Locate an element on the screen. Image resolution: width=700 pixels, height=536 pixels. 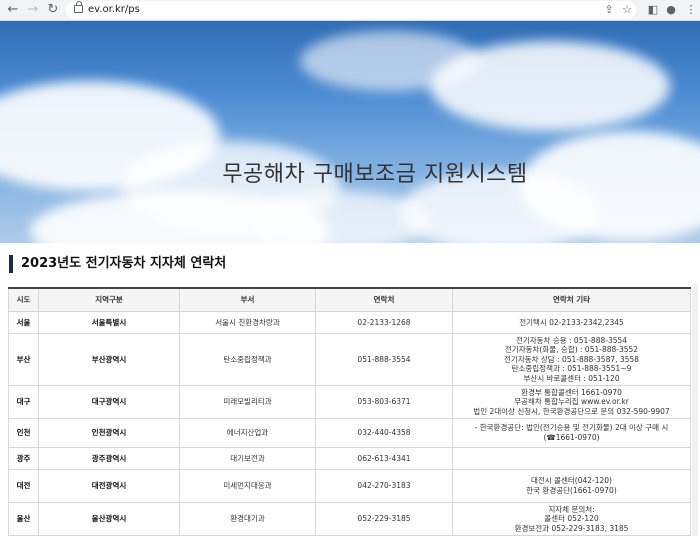
scrollbar is located at coordinates (695, 410).